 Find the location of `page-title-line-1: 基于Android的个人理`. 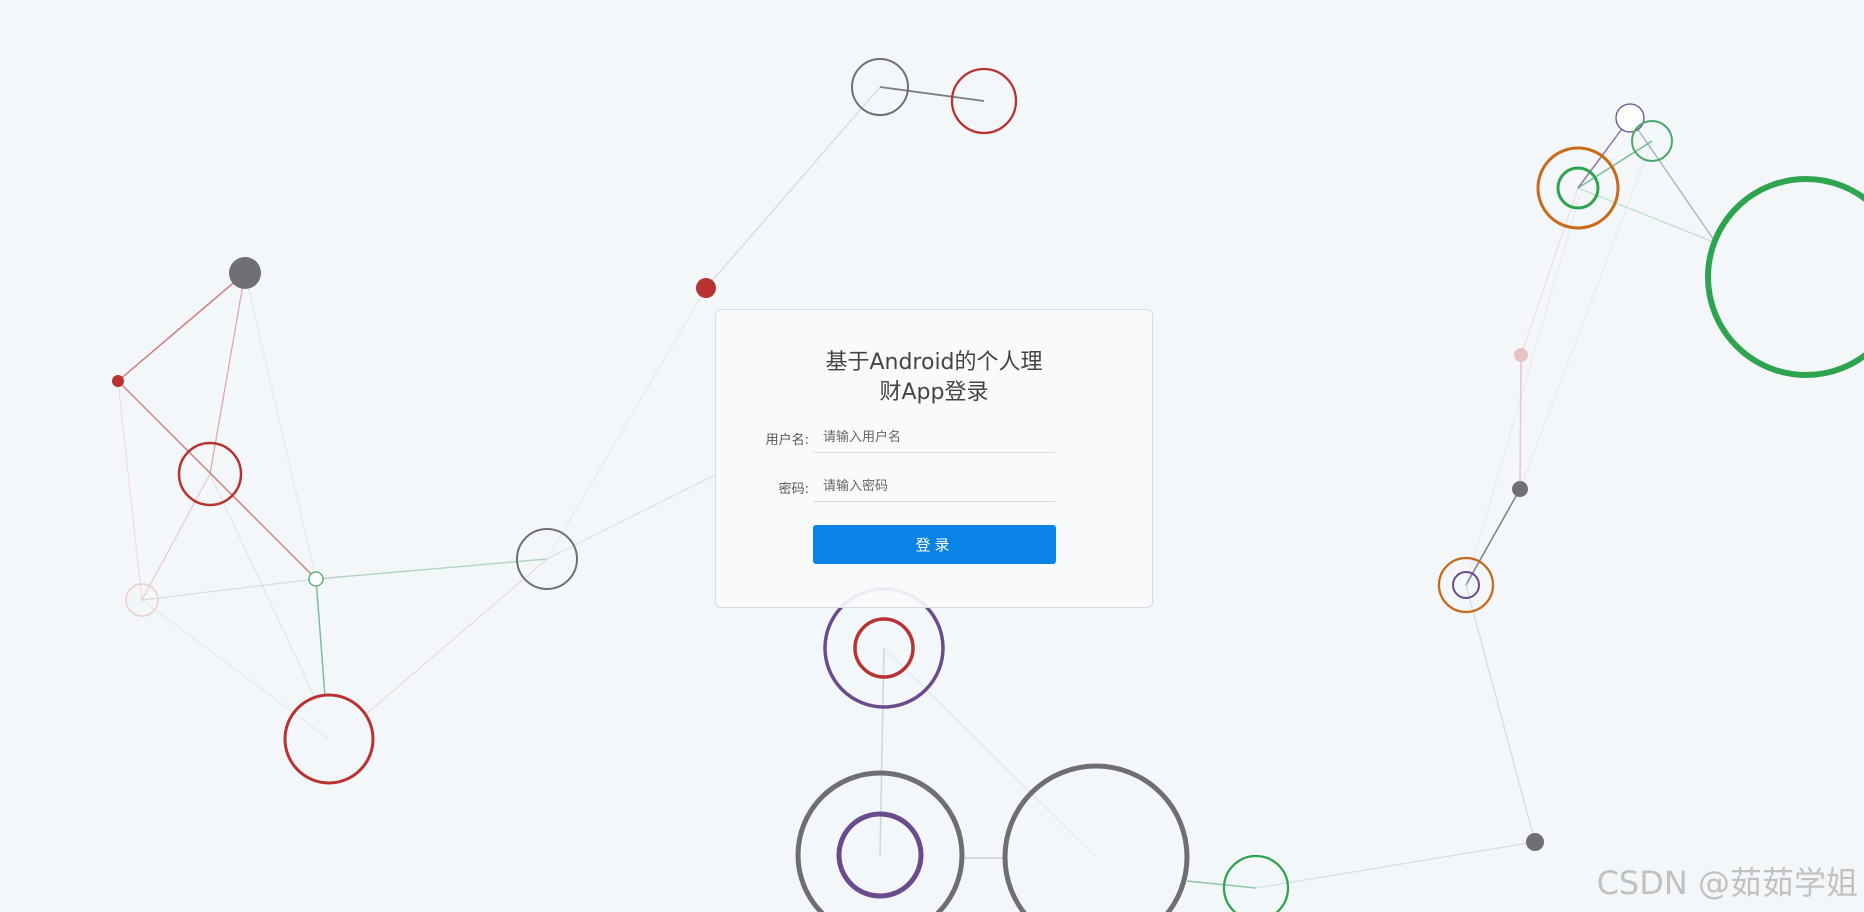

page-title-line-1: 基于Android的个人理 is located at coordinates (934, 362).